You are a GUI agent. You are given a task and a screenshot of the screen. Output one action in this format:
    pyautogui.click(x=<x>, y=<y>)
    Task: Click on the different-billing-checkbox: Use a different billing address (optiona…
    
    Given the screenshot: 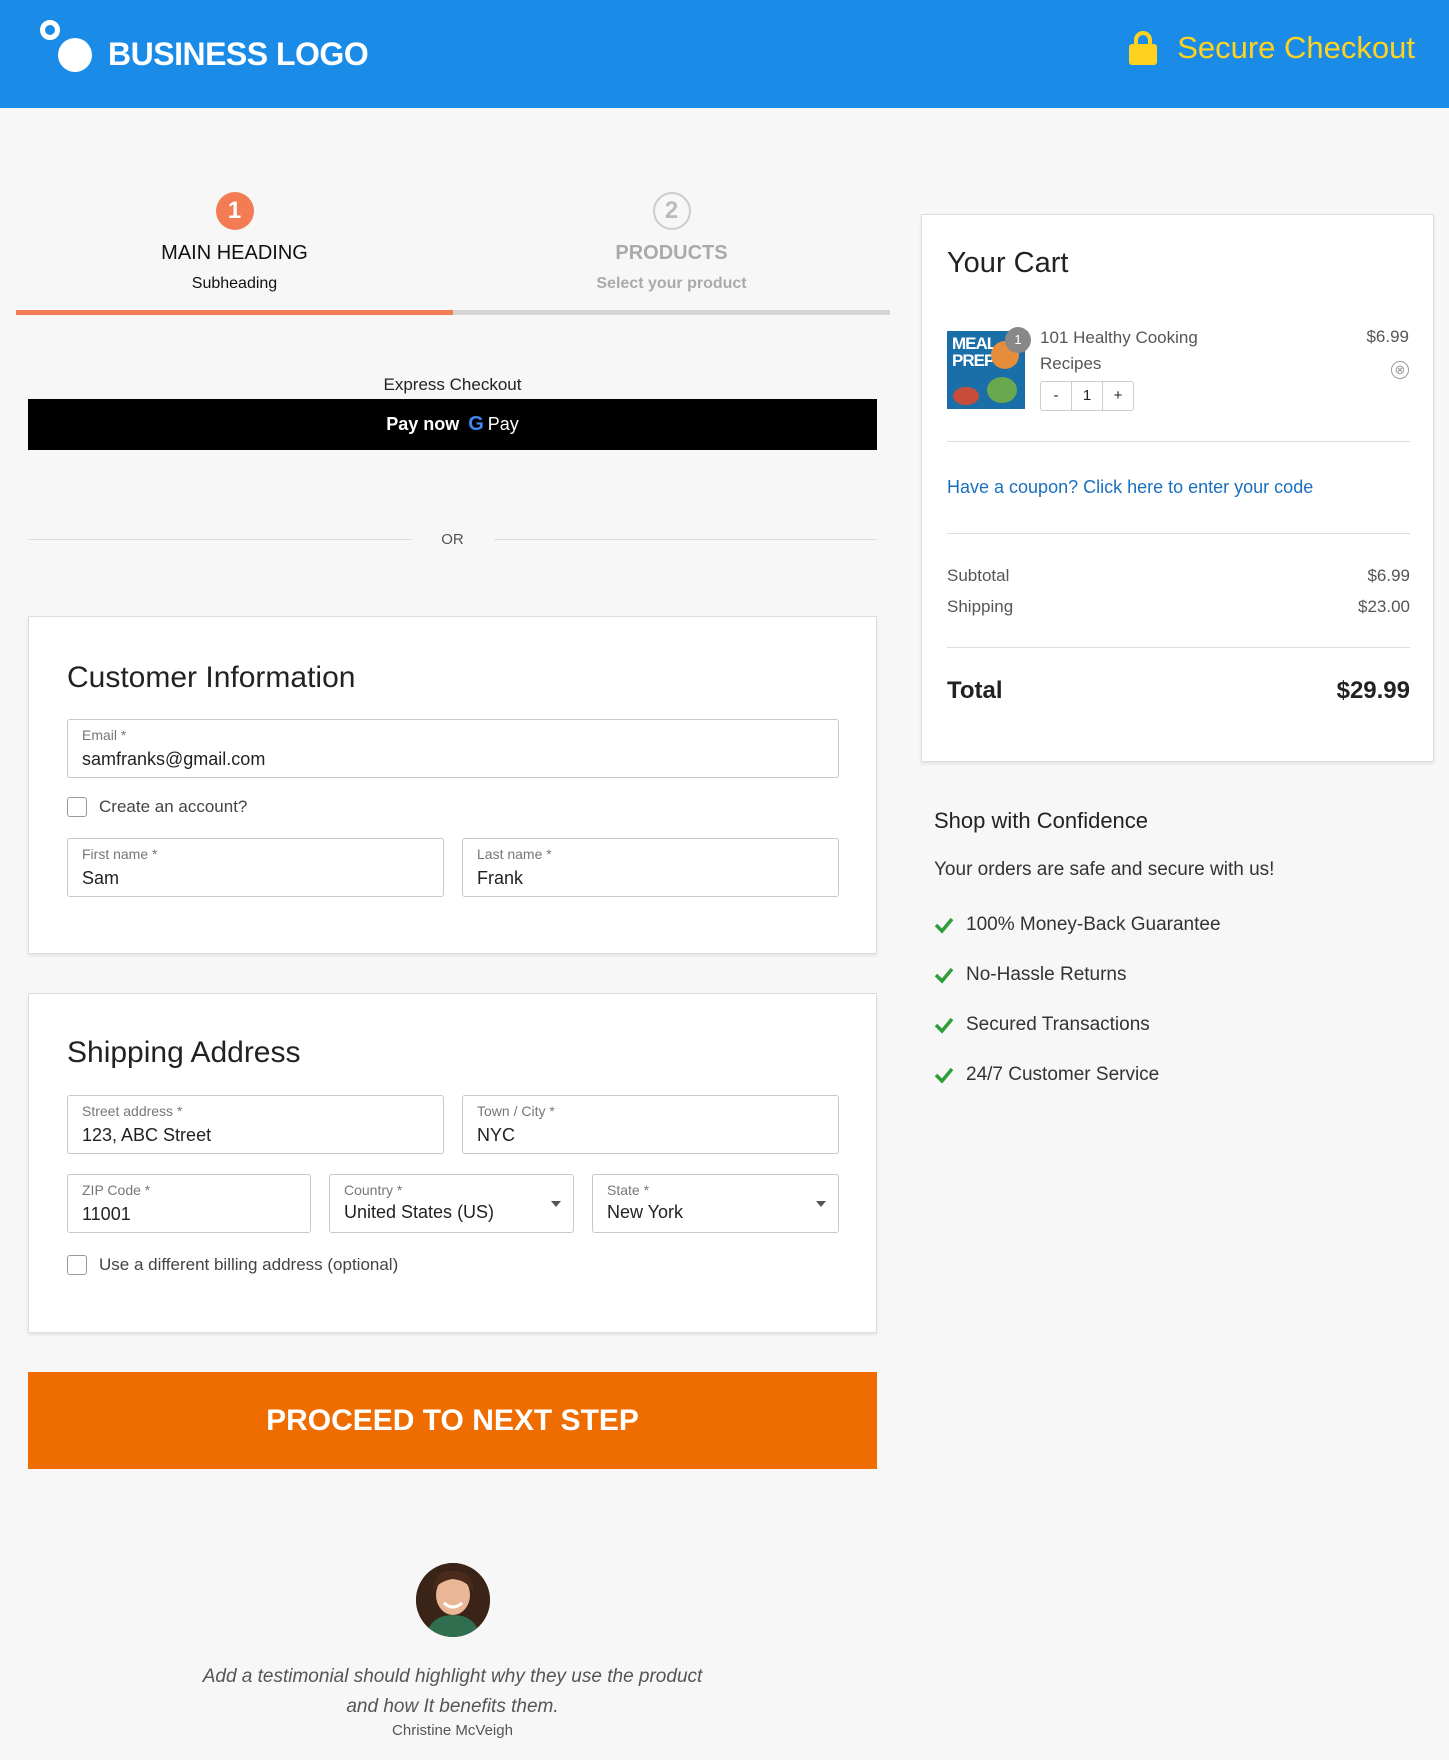 What is the action you would take?
    pyautogui.click(x=232, y=1265)
    